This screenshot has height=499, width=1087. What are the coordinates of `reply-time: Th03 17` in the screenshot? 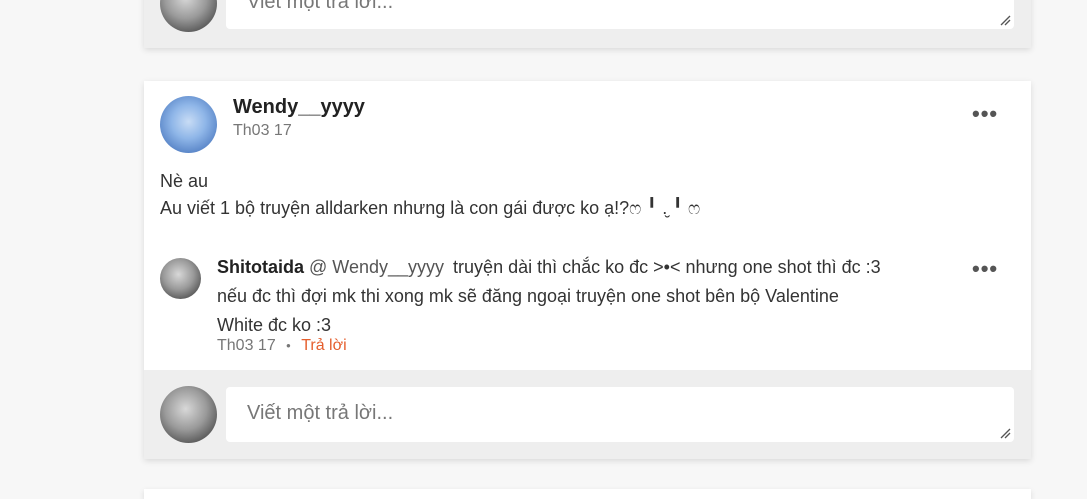 It's located at (246, 345).